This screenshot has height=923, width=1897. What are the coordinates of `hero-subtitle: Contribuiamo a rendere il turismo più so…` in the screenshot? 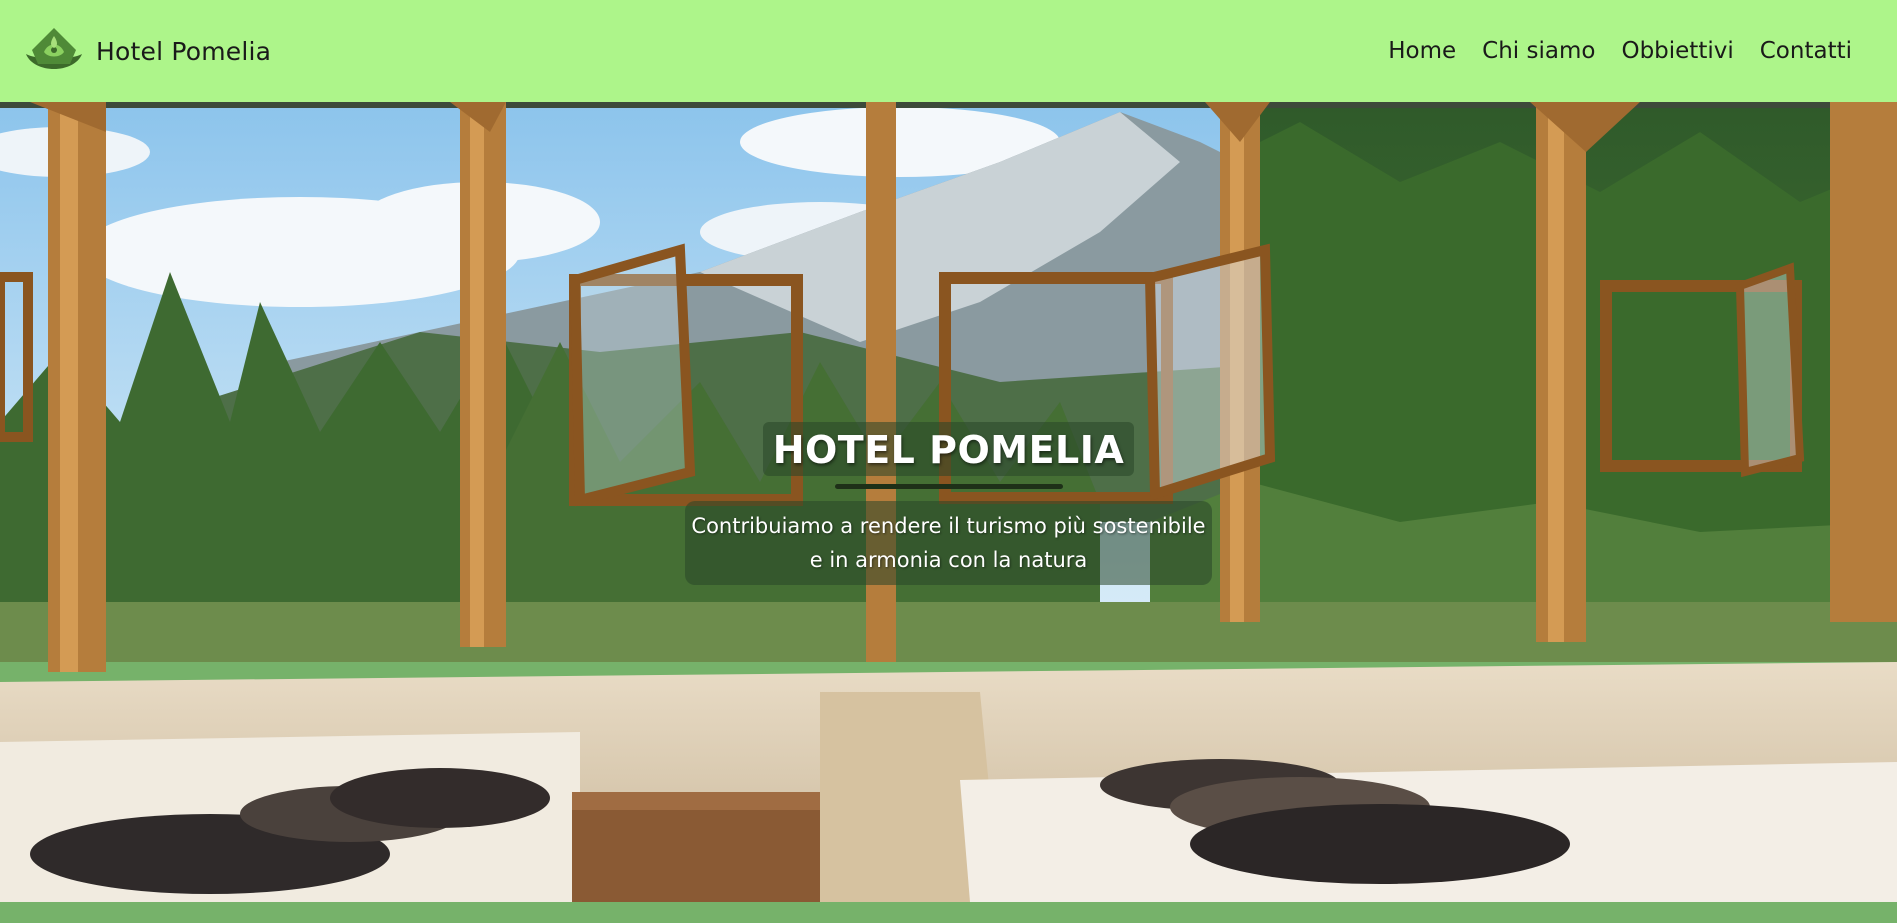 It's located at (948, 543).